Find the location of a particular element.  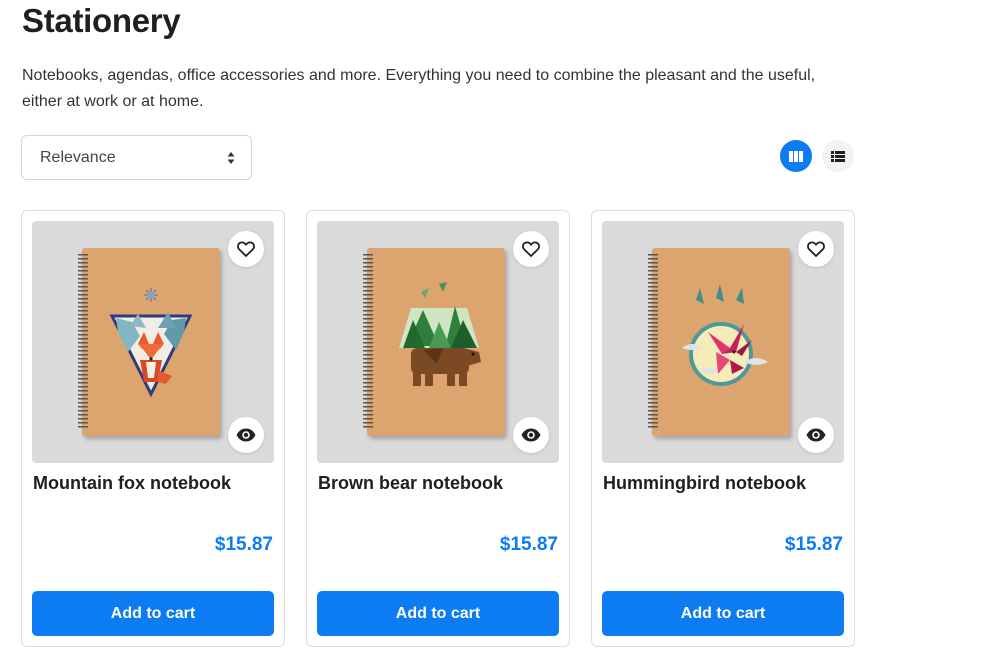

list-view-icon is located at coordinates (838, 156).